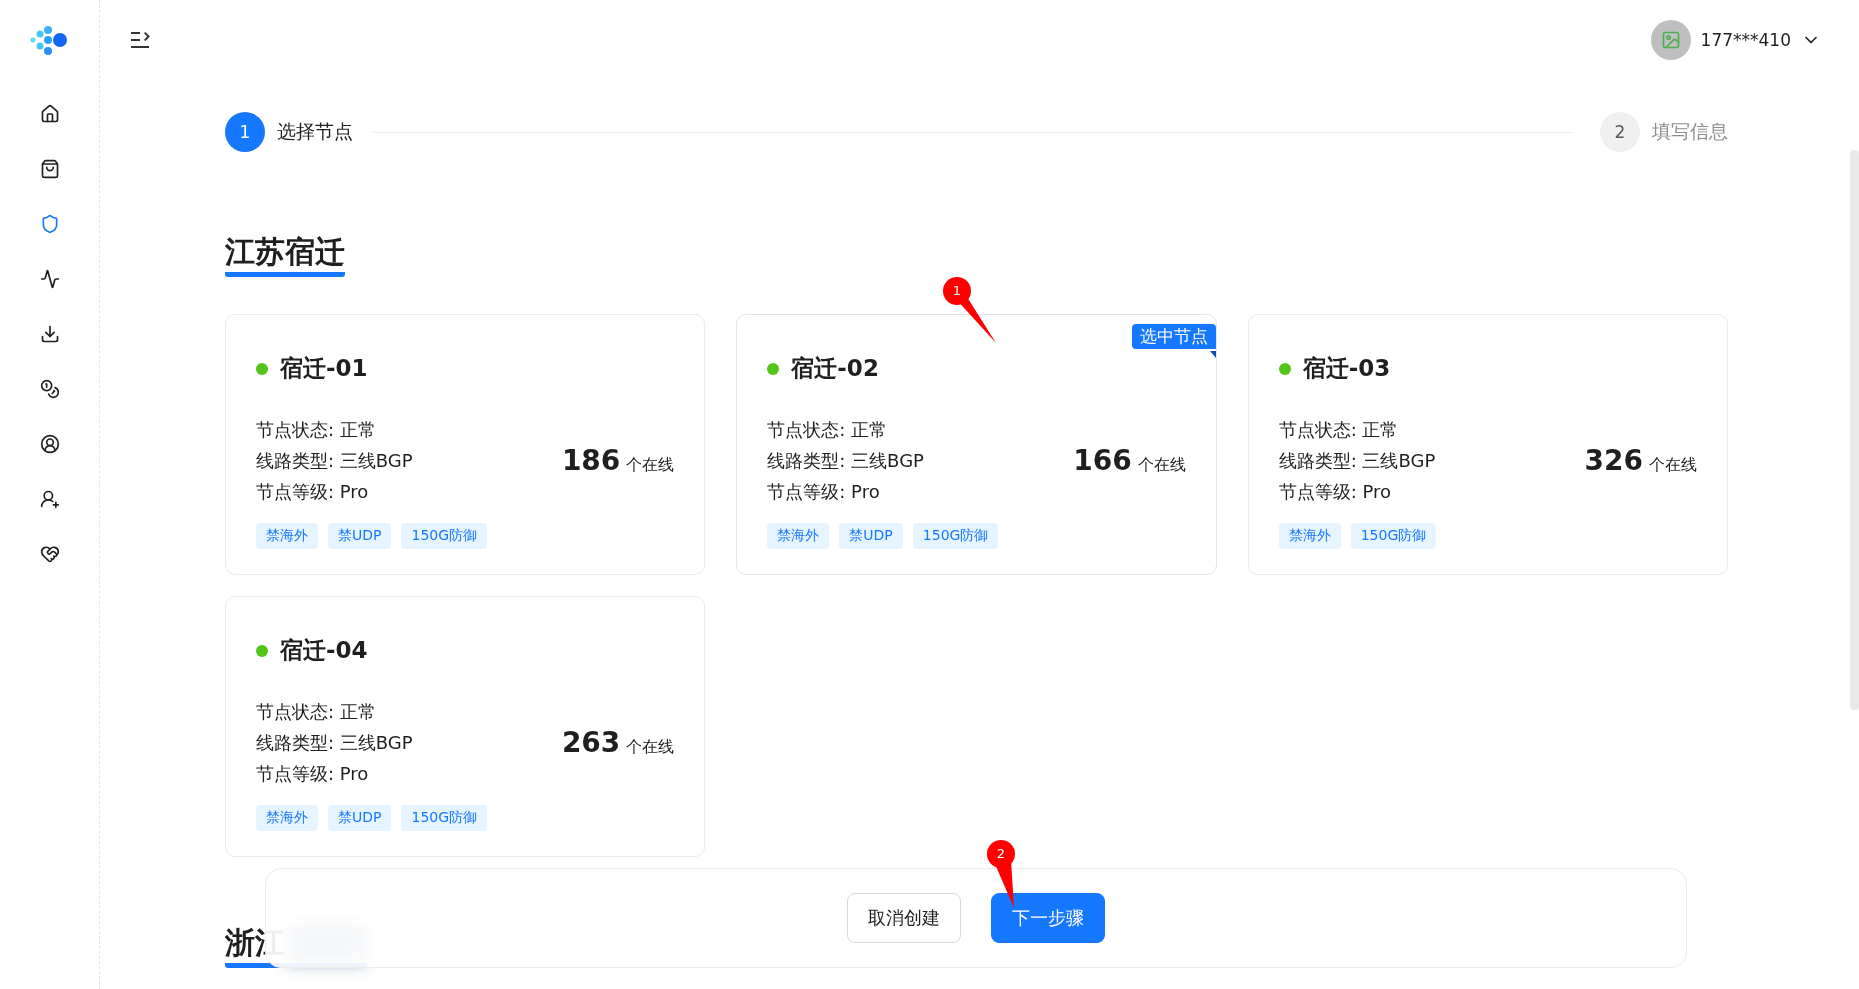 The image size is (1859, 989). I want to click on coins-icon, so click(49, 389).